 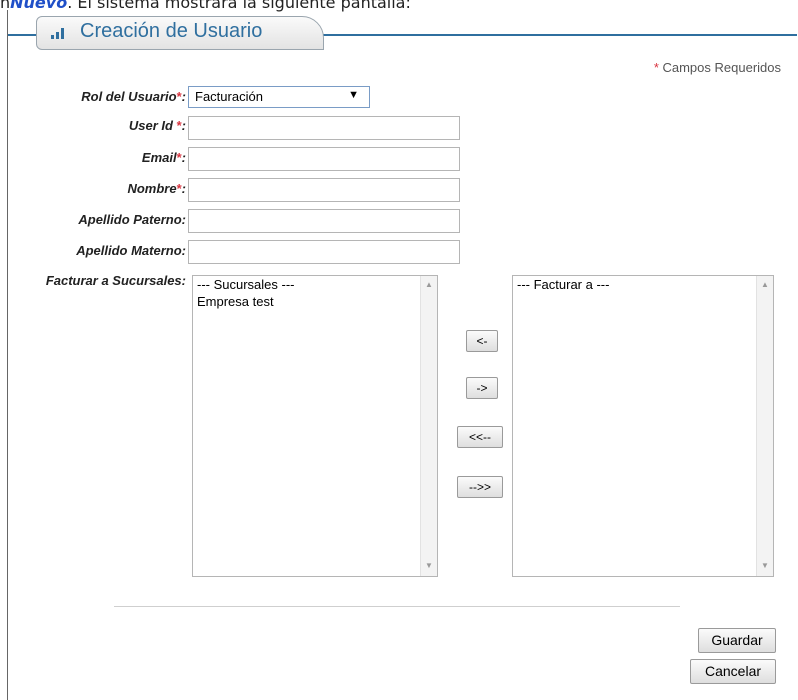 I want to click on left-scrollbar: ▲ ▼, so click(x=428, y=426).